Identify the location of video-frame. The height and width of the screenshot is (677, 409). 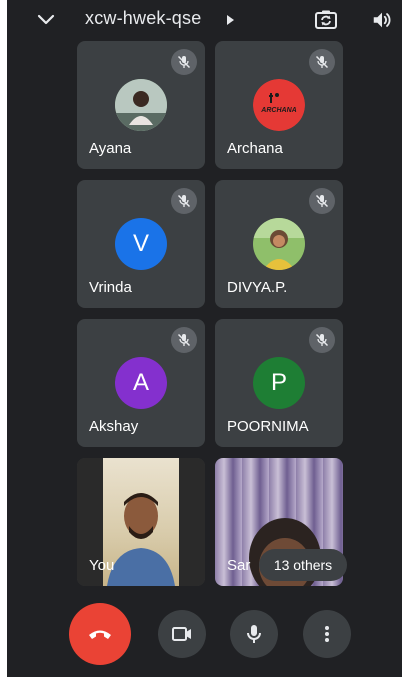
(141, 522).